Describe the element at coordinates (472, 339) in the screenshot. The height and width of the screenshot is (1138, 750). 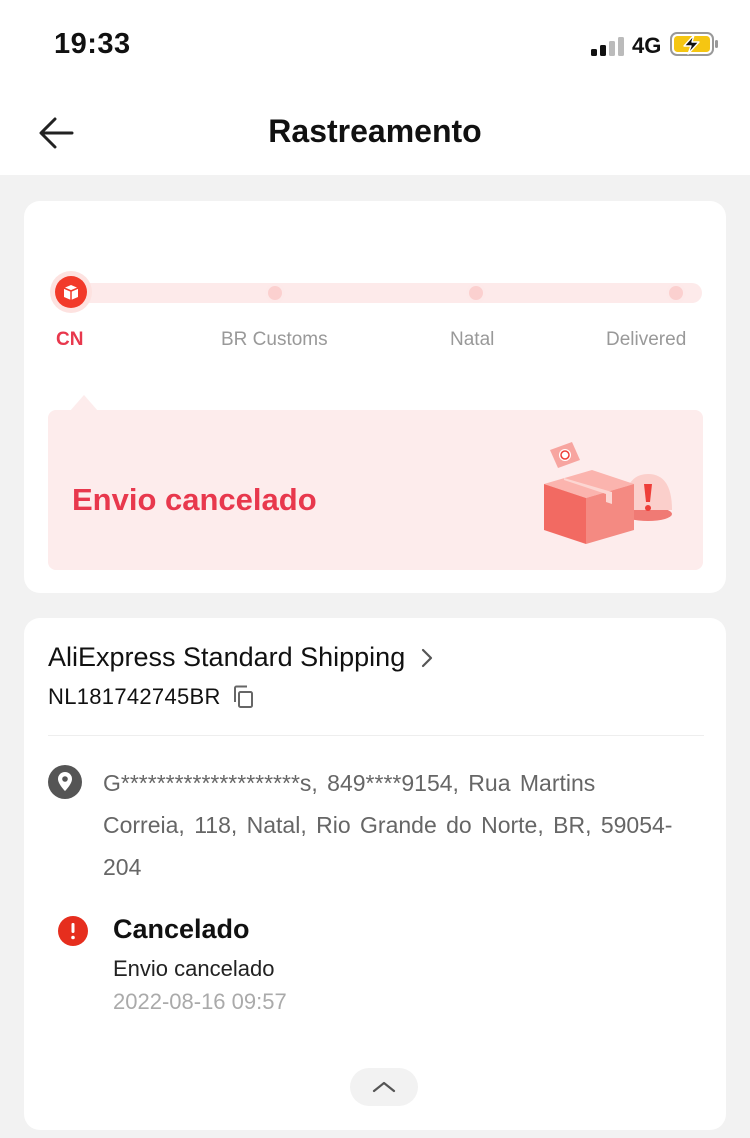
I see `step-label-natal: Natal` at that location.